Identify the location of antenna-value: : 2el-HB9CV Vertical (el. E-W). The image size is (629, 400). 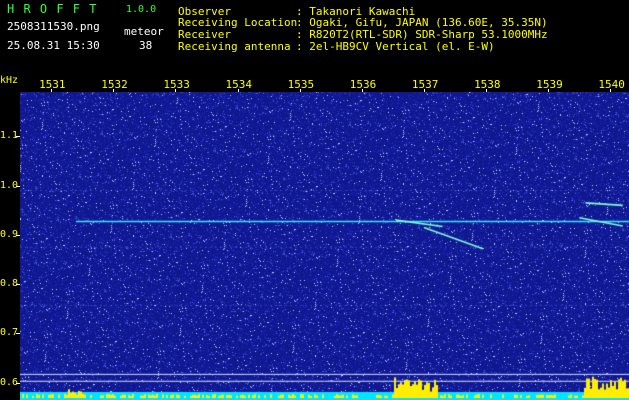
(395, 46).